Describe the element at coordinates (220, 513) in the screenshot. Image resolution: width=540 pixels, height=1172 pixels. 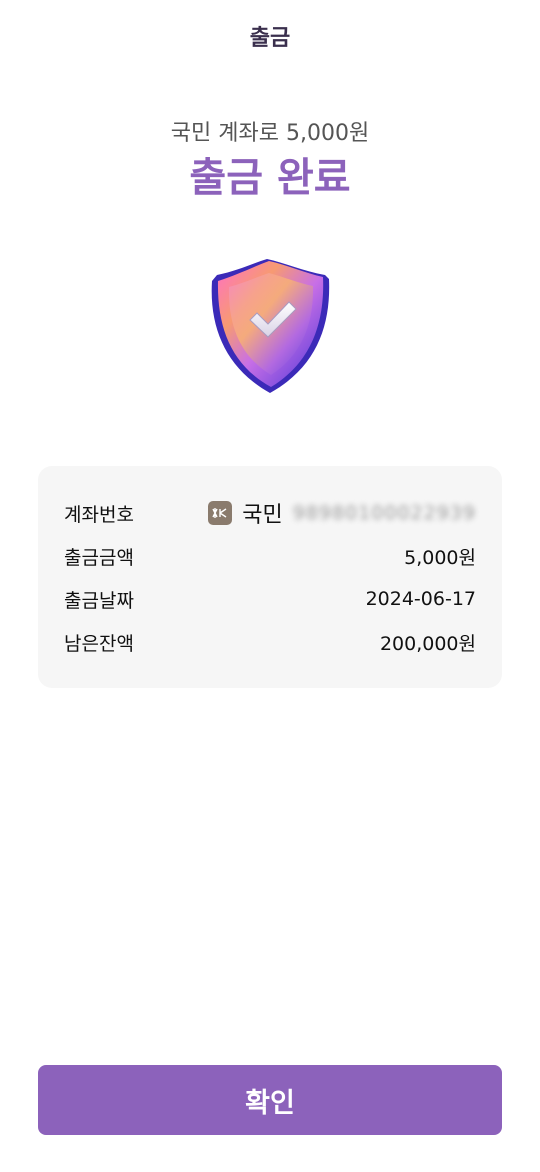
I see `kb-bank-logo-icon` at that location.